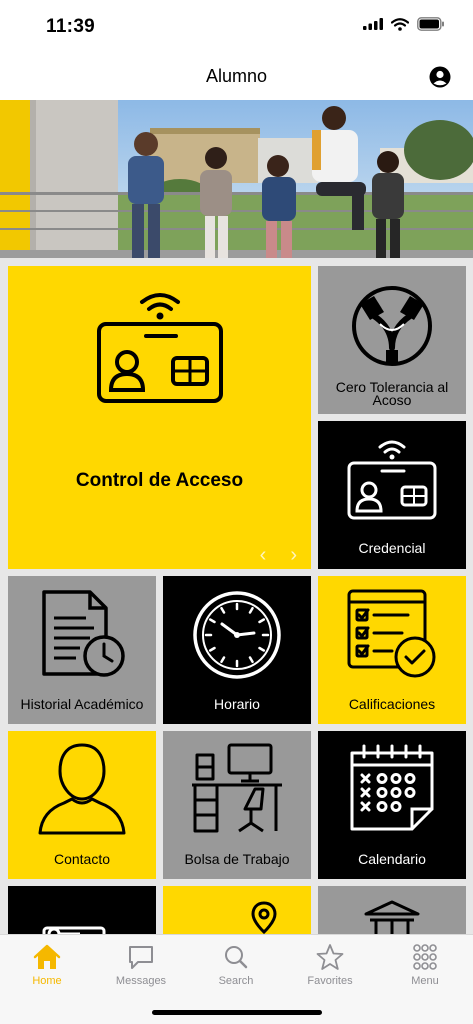  I want to click on access-card-icon, so click(160, 348).